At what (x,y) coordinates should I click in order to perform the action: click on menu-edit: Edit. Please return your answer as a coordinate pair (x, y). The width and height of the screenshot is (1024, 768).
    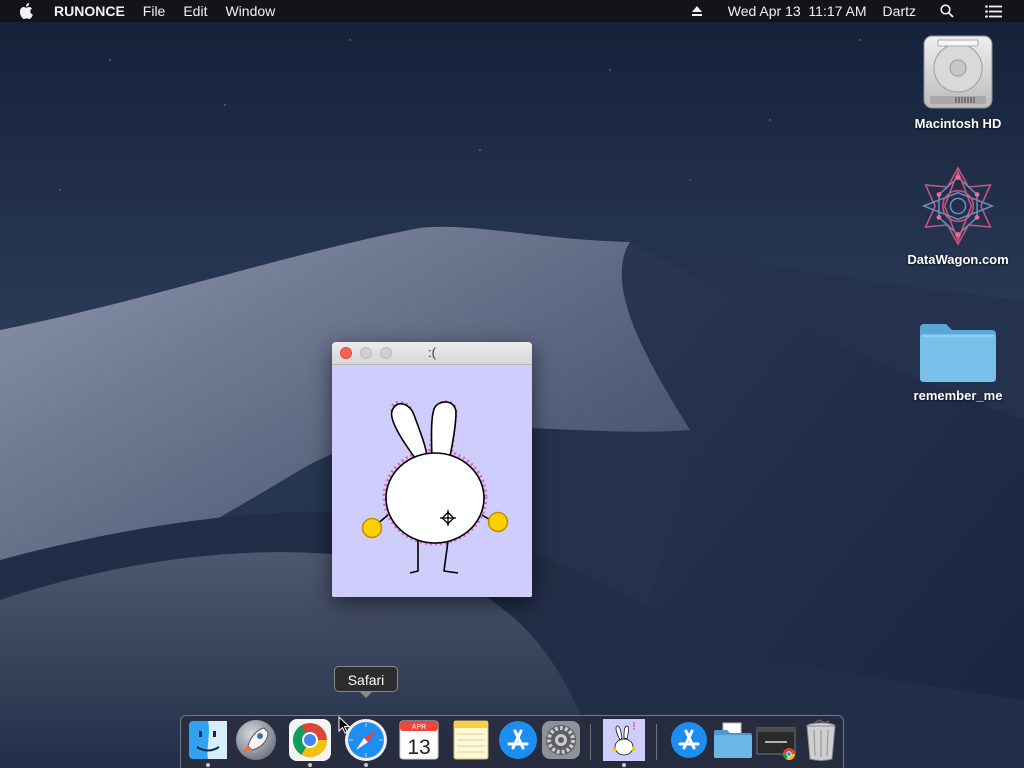
    Looking at the image, I should click on (195, 11).